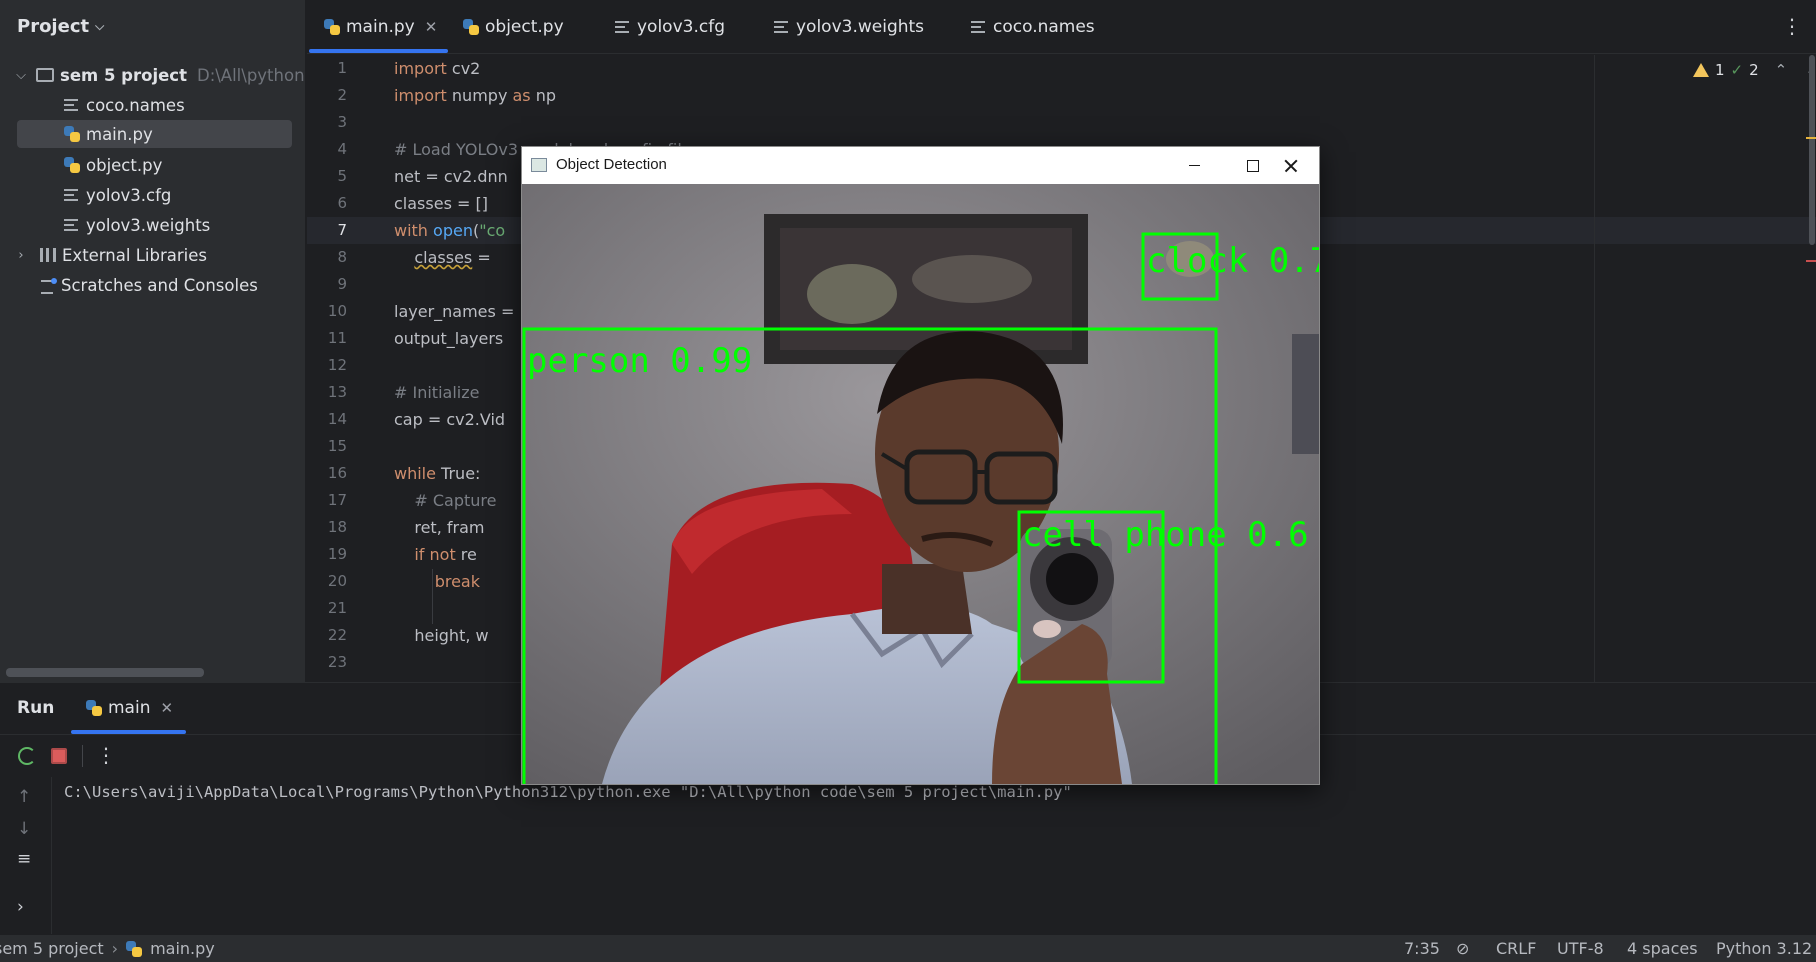  I want to click on line-number: 21, so click(327, 608).